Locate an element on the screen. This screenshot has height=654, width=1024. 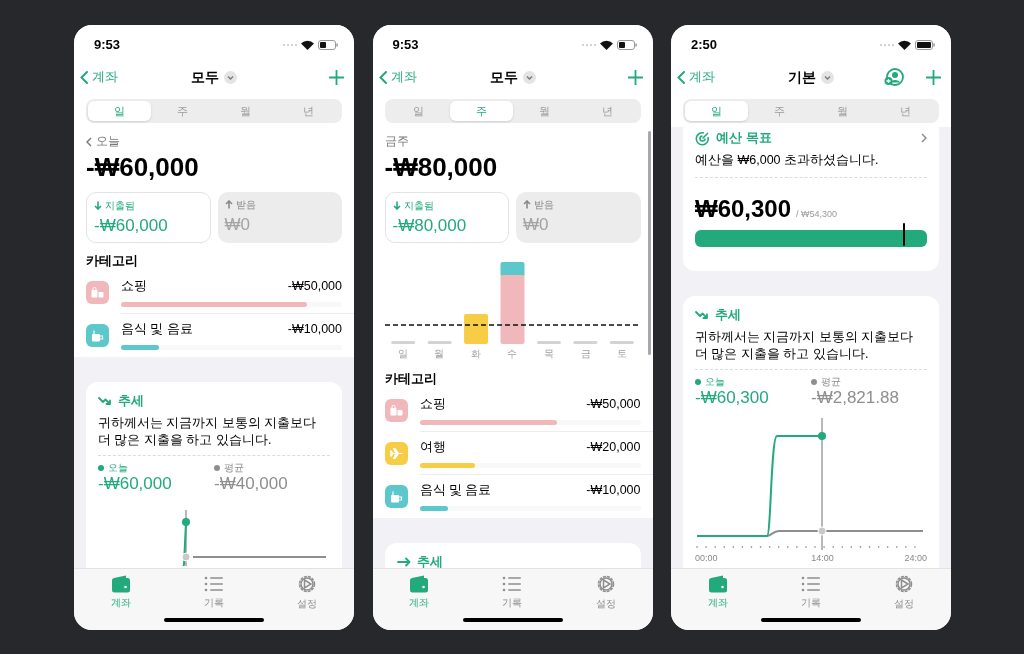
budget-marker is located at coordinates (904, 234).